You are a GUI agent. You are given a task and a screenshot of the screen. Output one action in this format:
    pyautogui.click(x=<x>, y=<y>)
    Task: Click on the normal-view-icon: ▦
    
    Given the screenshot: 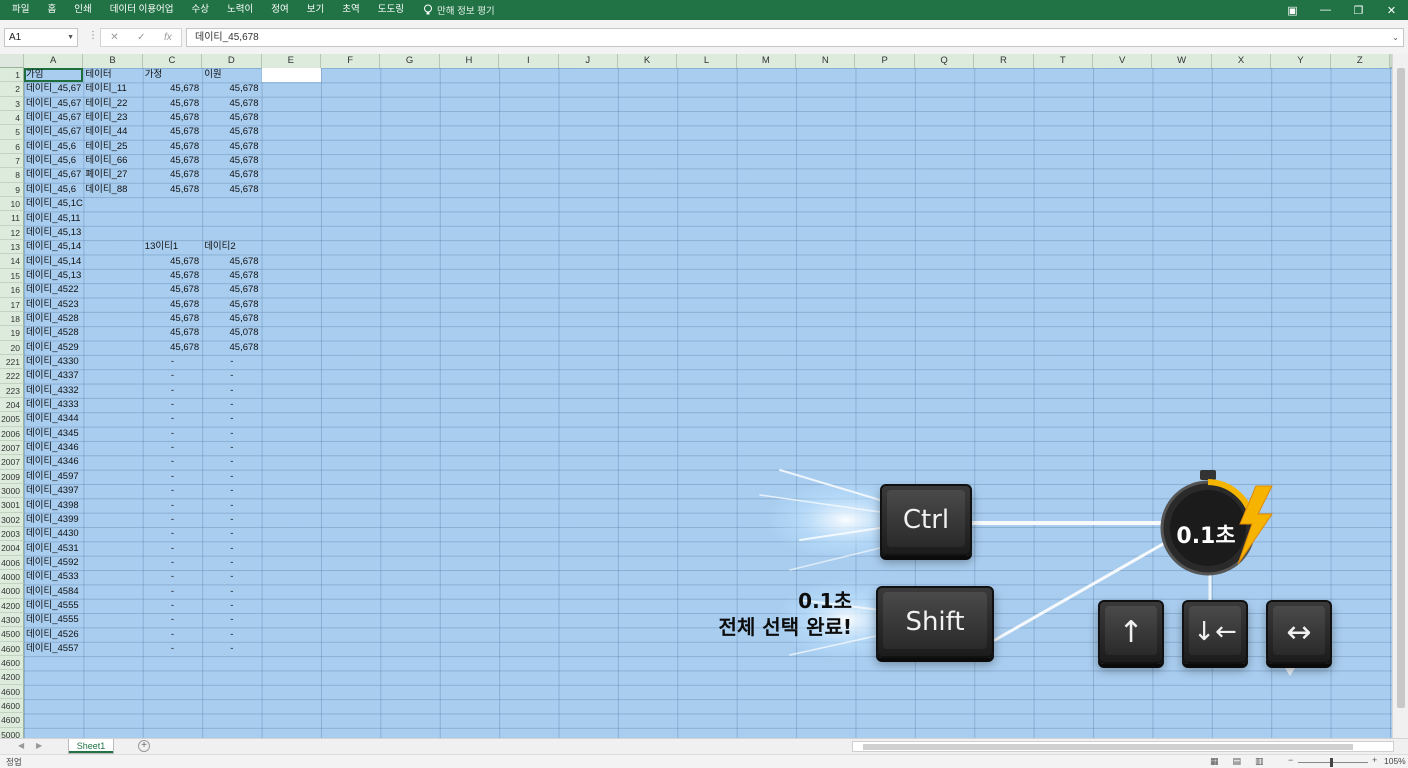 What is the action you would take?
    pyautogui.click(x=1214, y=761)
    